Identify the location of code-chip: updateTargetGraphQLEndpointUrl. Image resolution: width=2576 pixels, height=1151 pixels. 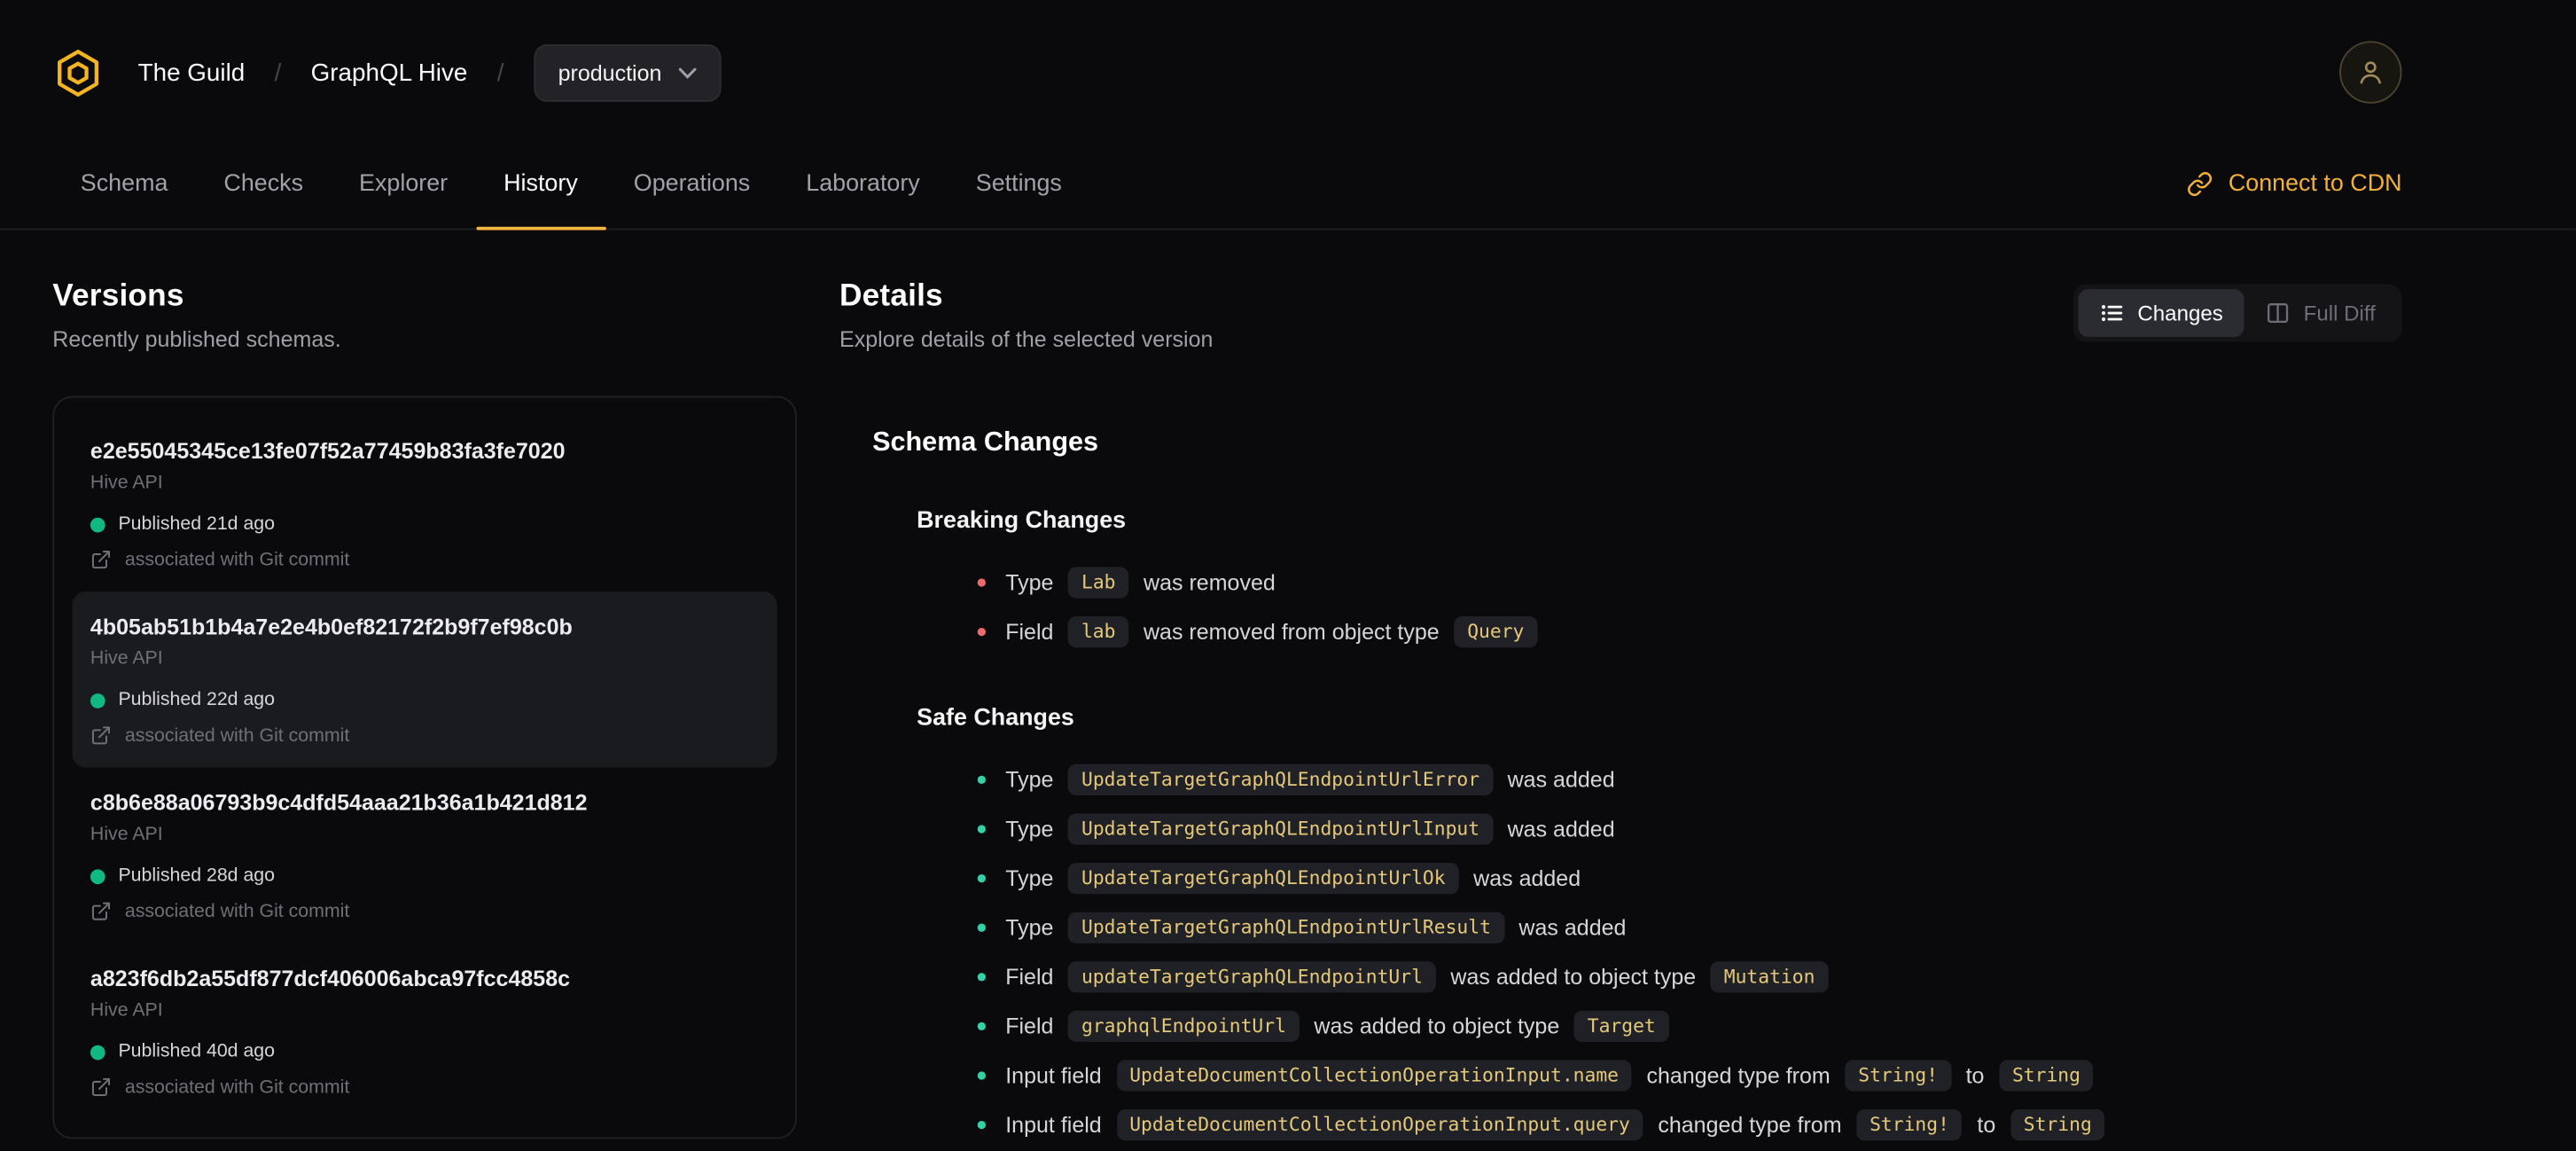
(1252, 976).